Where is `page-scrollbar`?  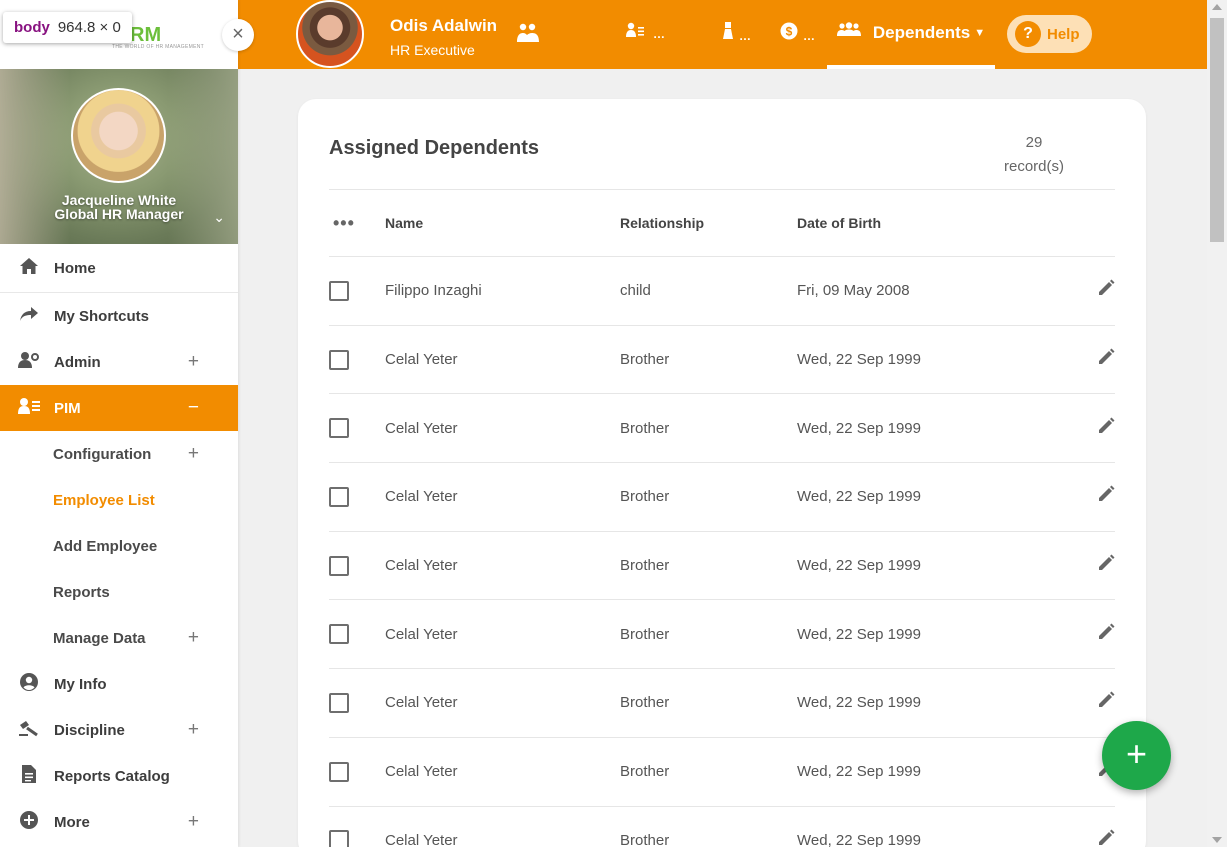 page-scrollbar is located at coordinates (1217, 423).